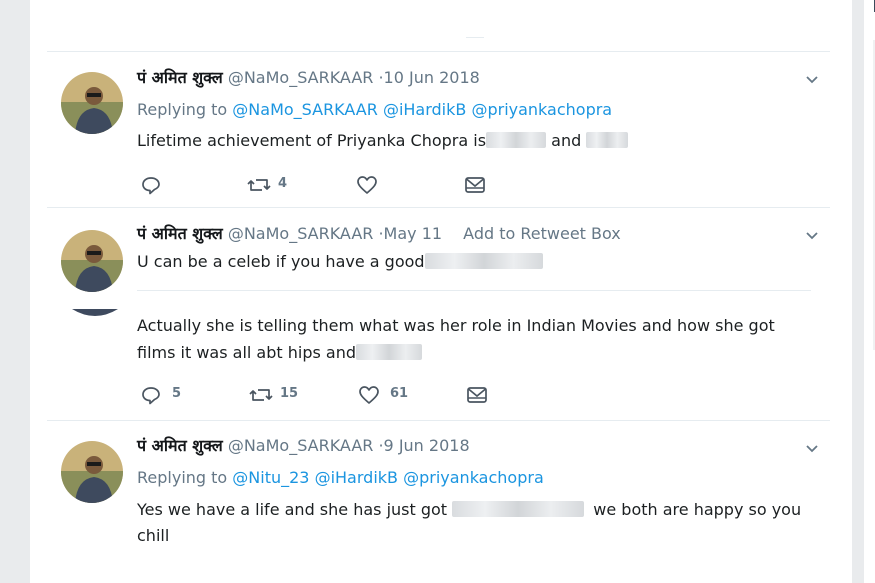  What do you see at coordinates (153, 535) in the screenshot?
I see `tweet-text-line: chill` at bounding box center [153, 535].